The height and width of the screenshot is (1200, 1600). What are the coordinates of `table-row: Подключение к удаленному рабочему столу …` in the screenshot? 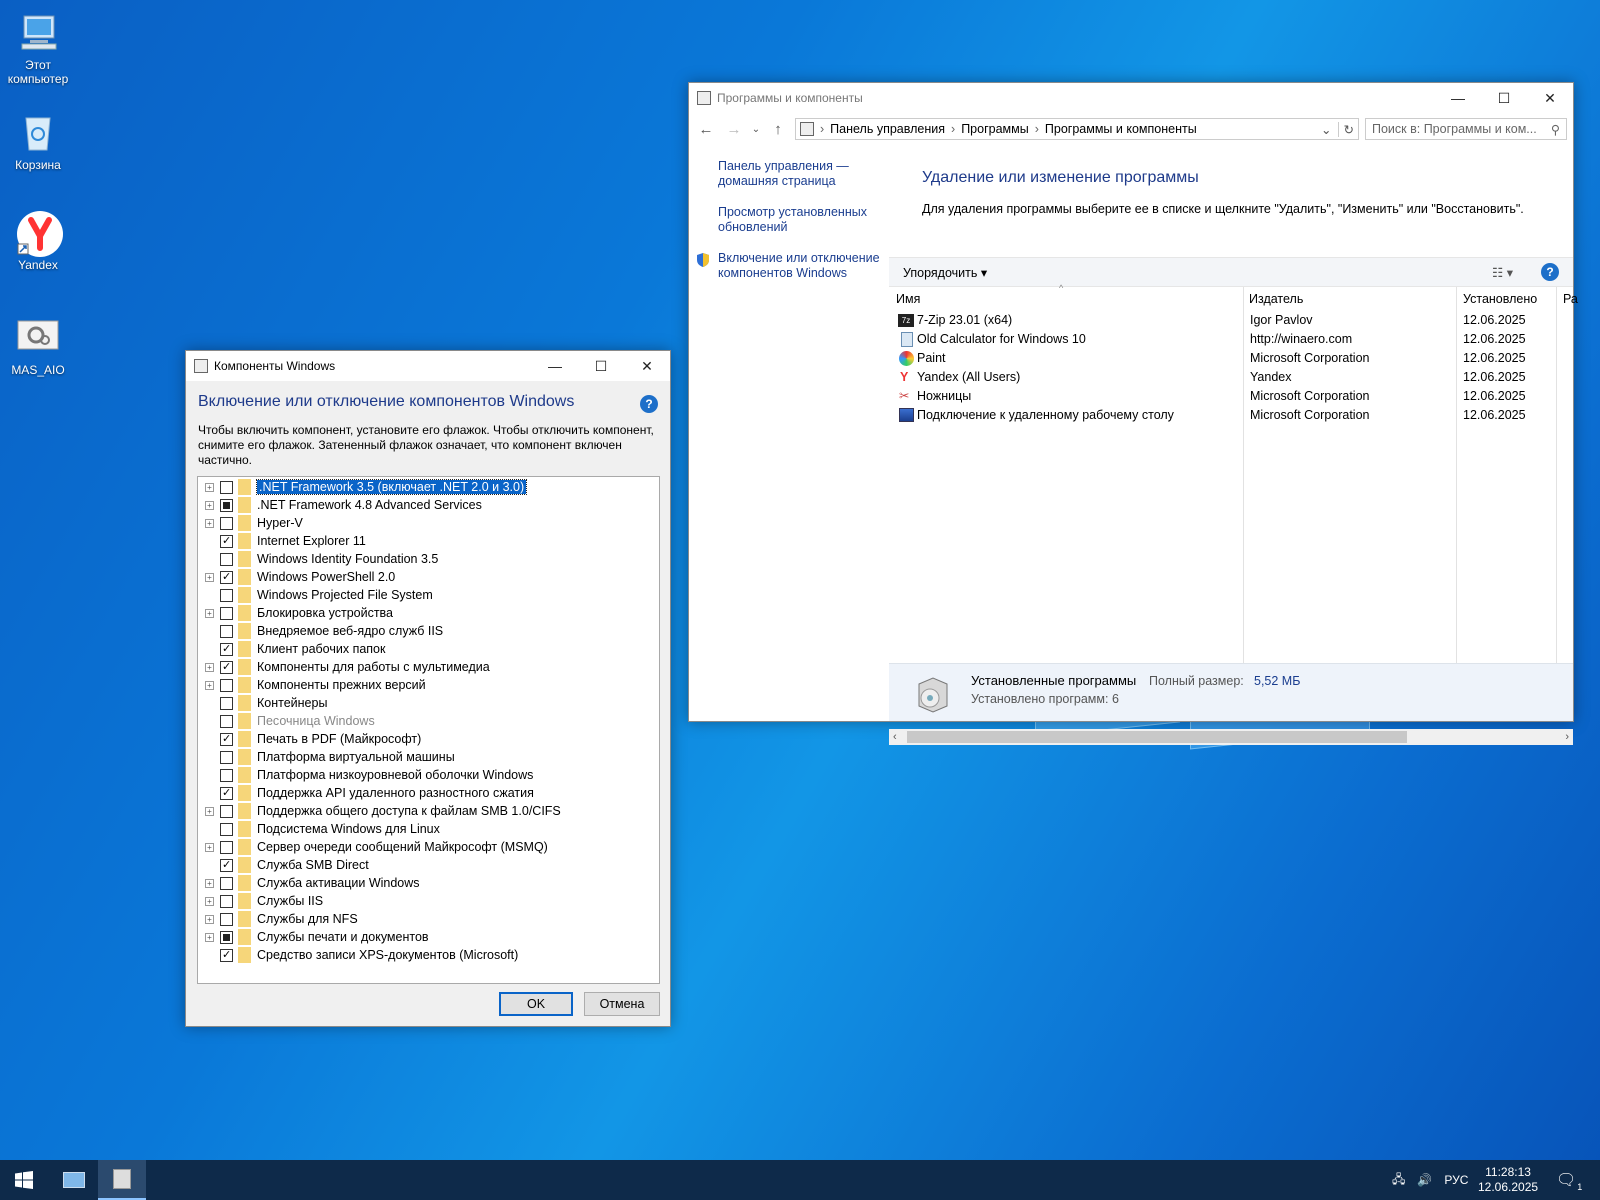 It's located at (1231, 415).